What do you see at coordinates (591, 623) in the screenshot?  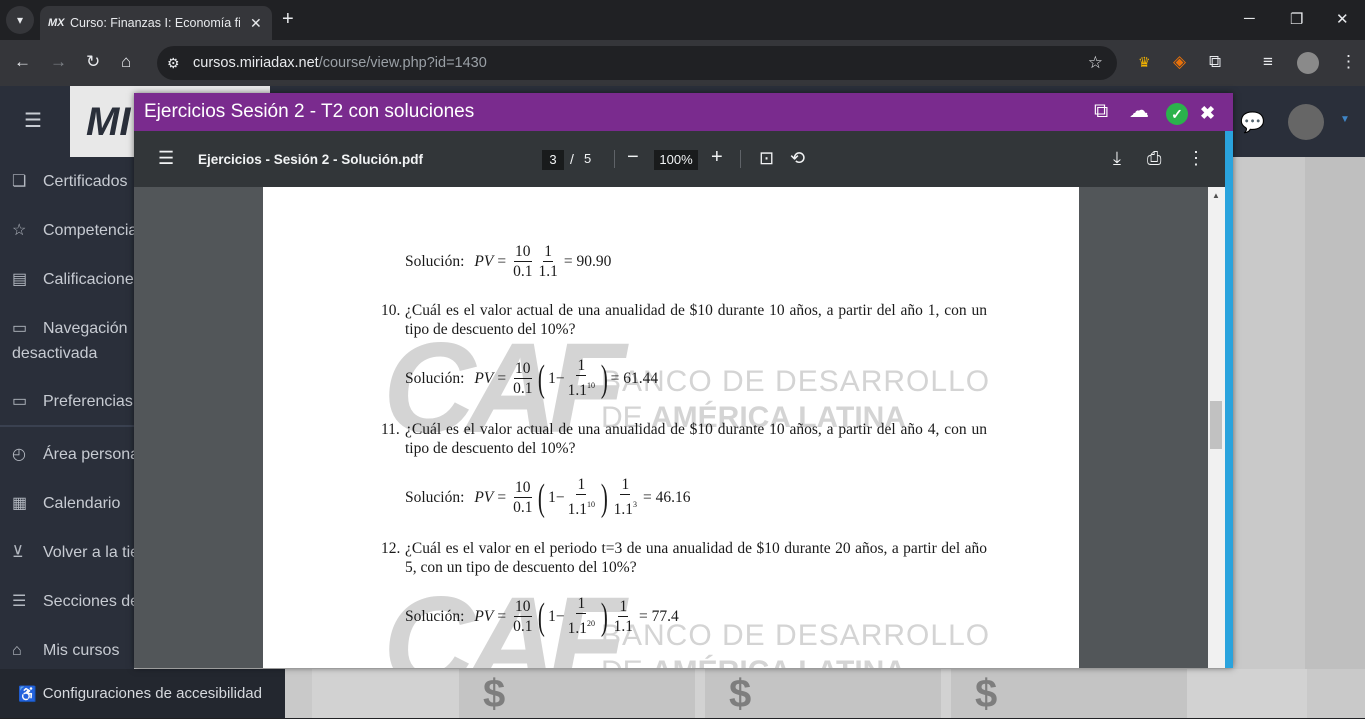 I see `exponent: 20` at bounding box center [591, 623].